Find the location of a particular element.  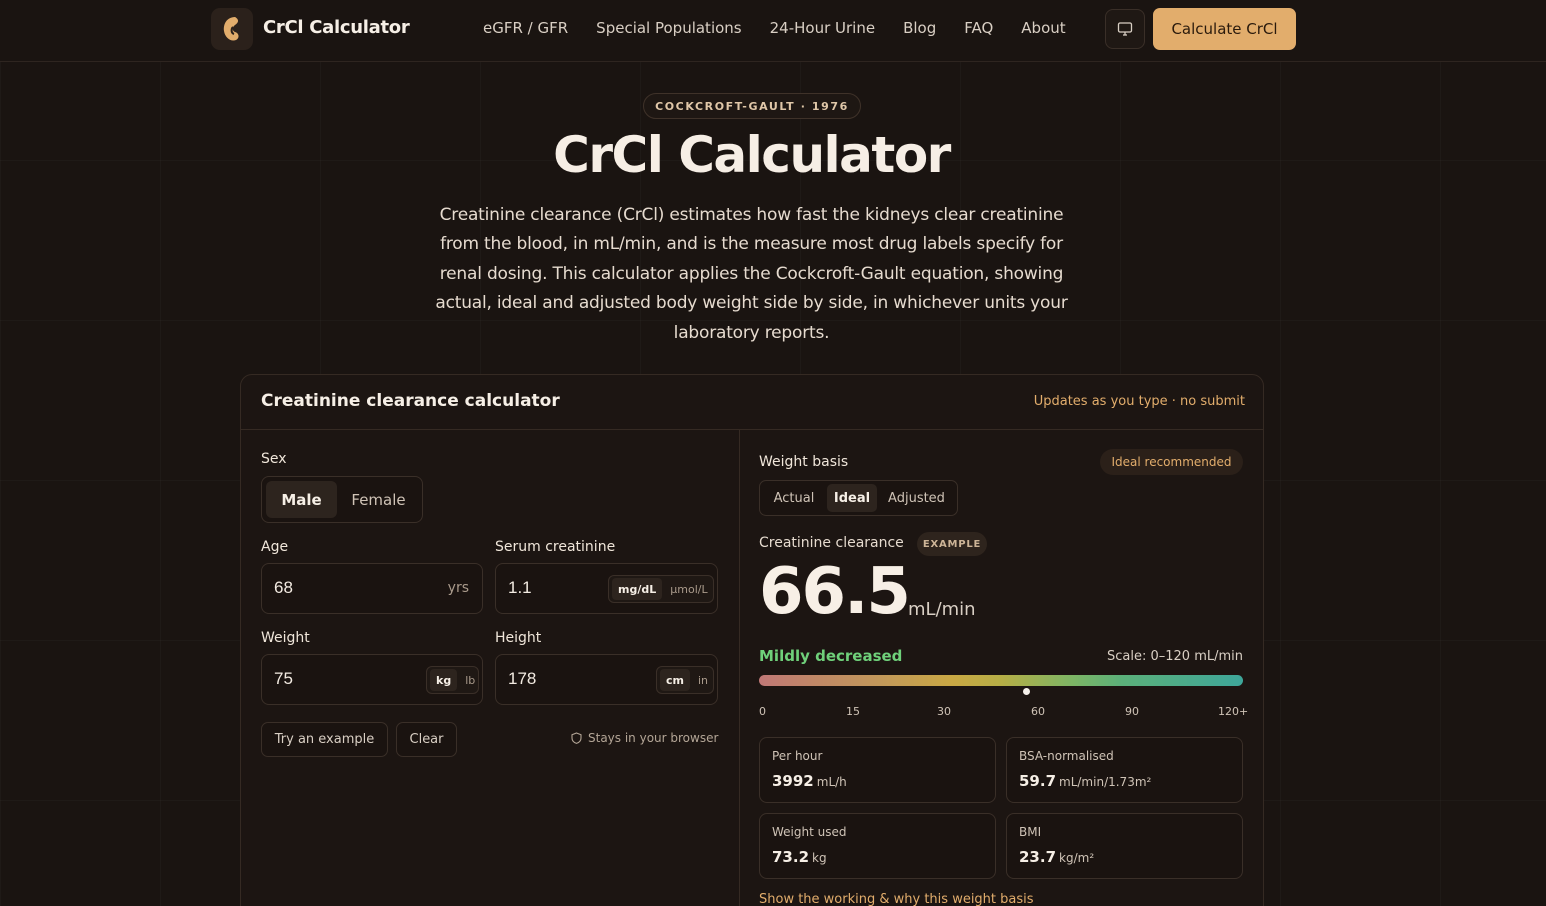

brand-name: CrCl Calculator is located at coordinates (336, 27).